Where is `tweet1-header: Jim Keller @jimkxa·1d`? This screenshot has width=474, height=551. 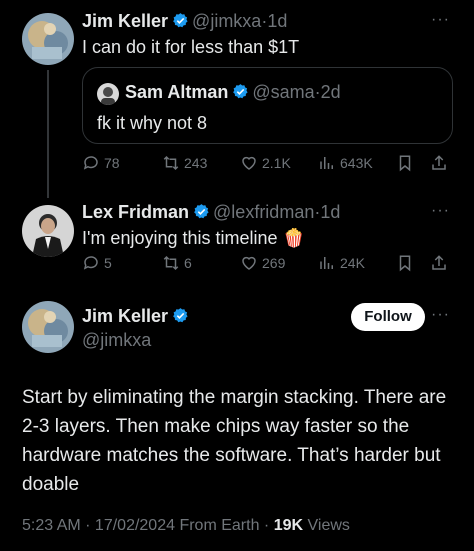
tweet1-header: Jim Keller @jimkxa·1d is located at coordinates (184, 21).